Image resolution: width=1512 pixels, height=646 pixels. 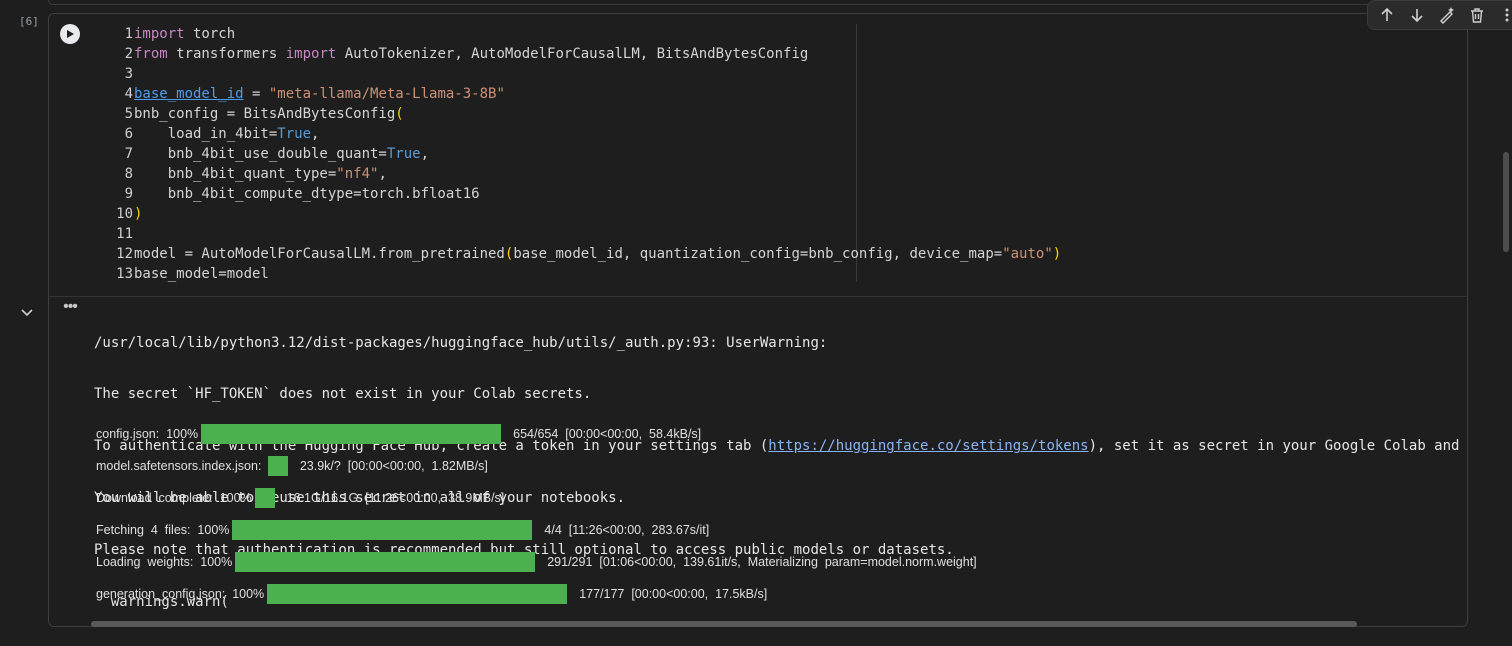 What do you see at coordinates (673, 594) in the screenshot?
I see `progress-stats: 177/177 [00:00<00:00, 17.5kB/s]` at bounding box center [673, 594].